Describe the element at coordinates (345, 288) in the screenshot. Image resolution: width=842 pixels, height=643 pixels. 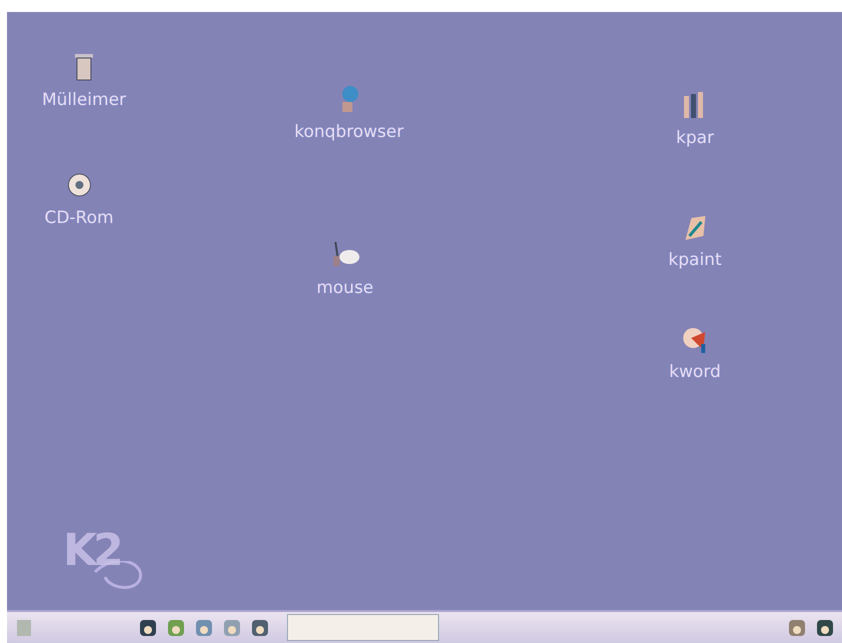
I see `desktop-icon-label: mouse` at that location.